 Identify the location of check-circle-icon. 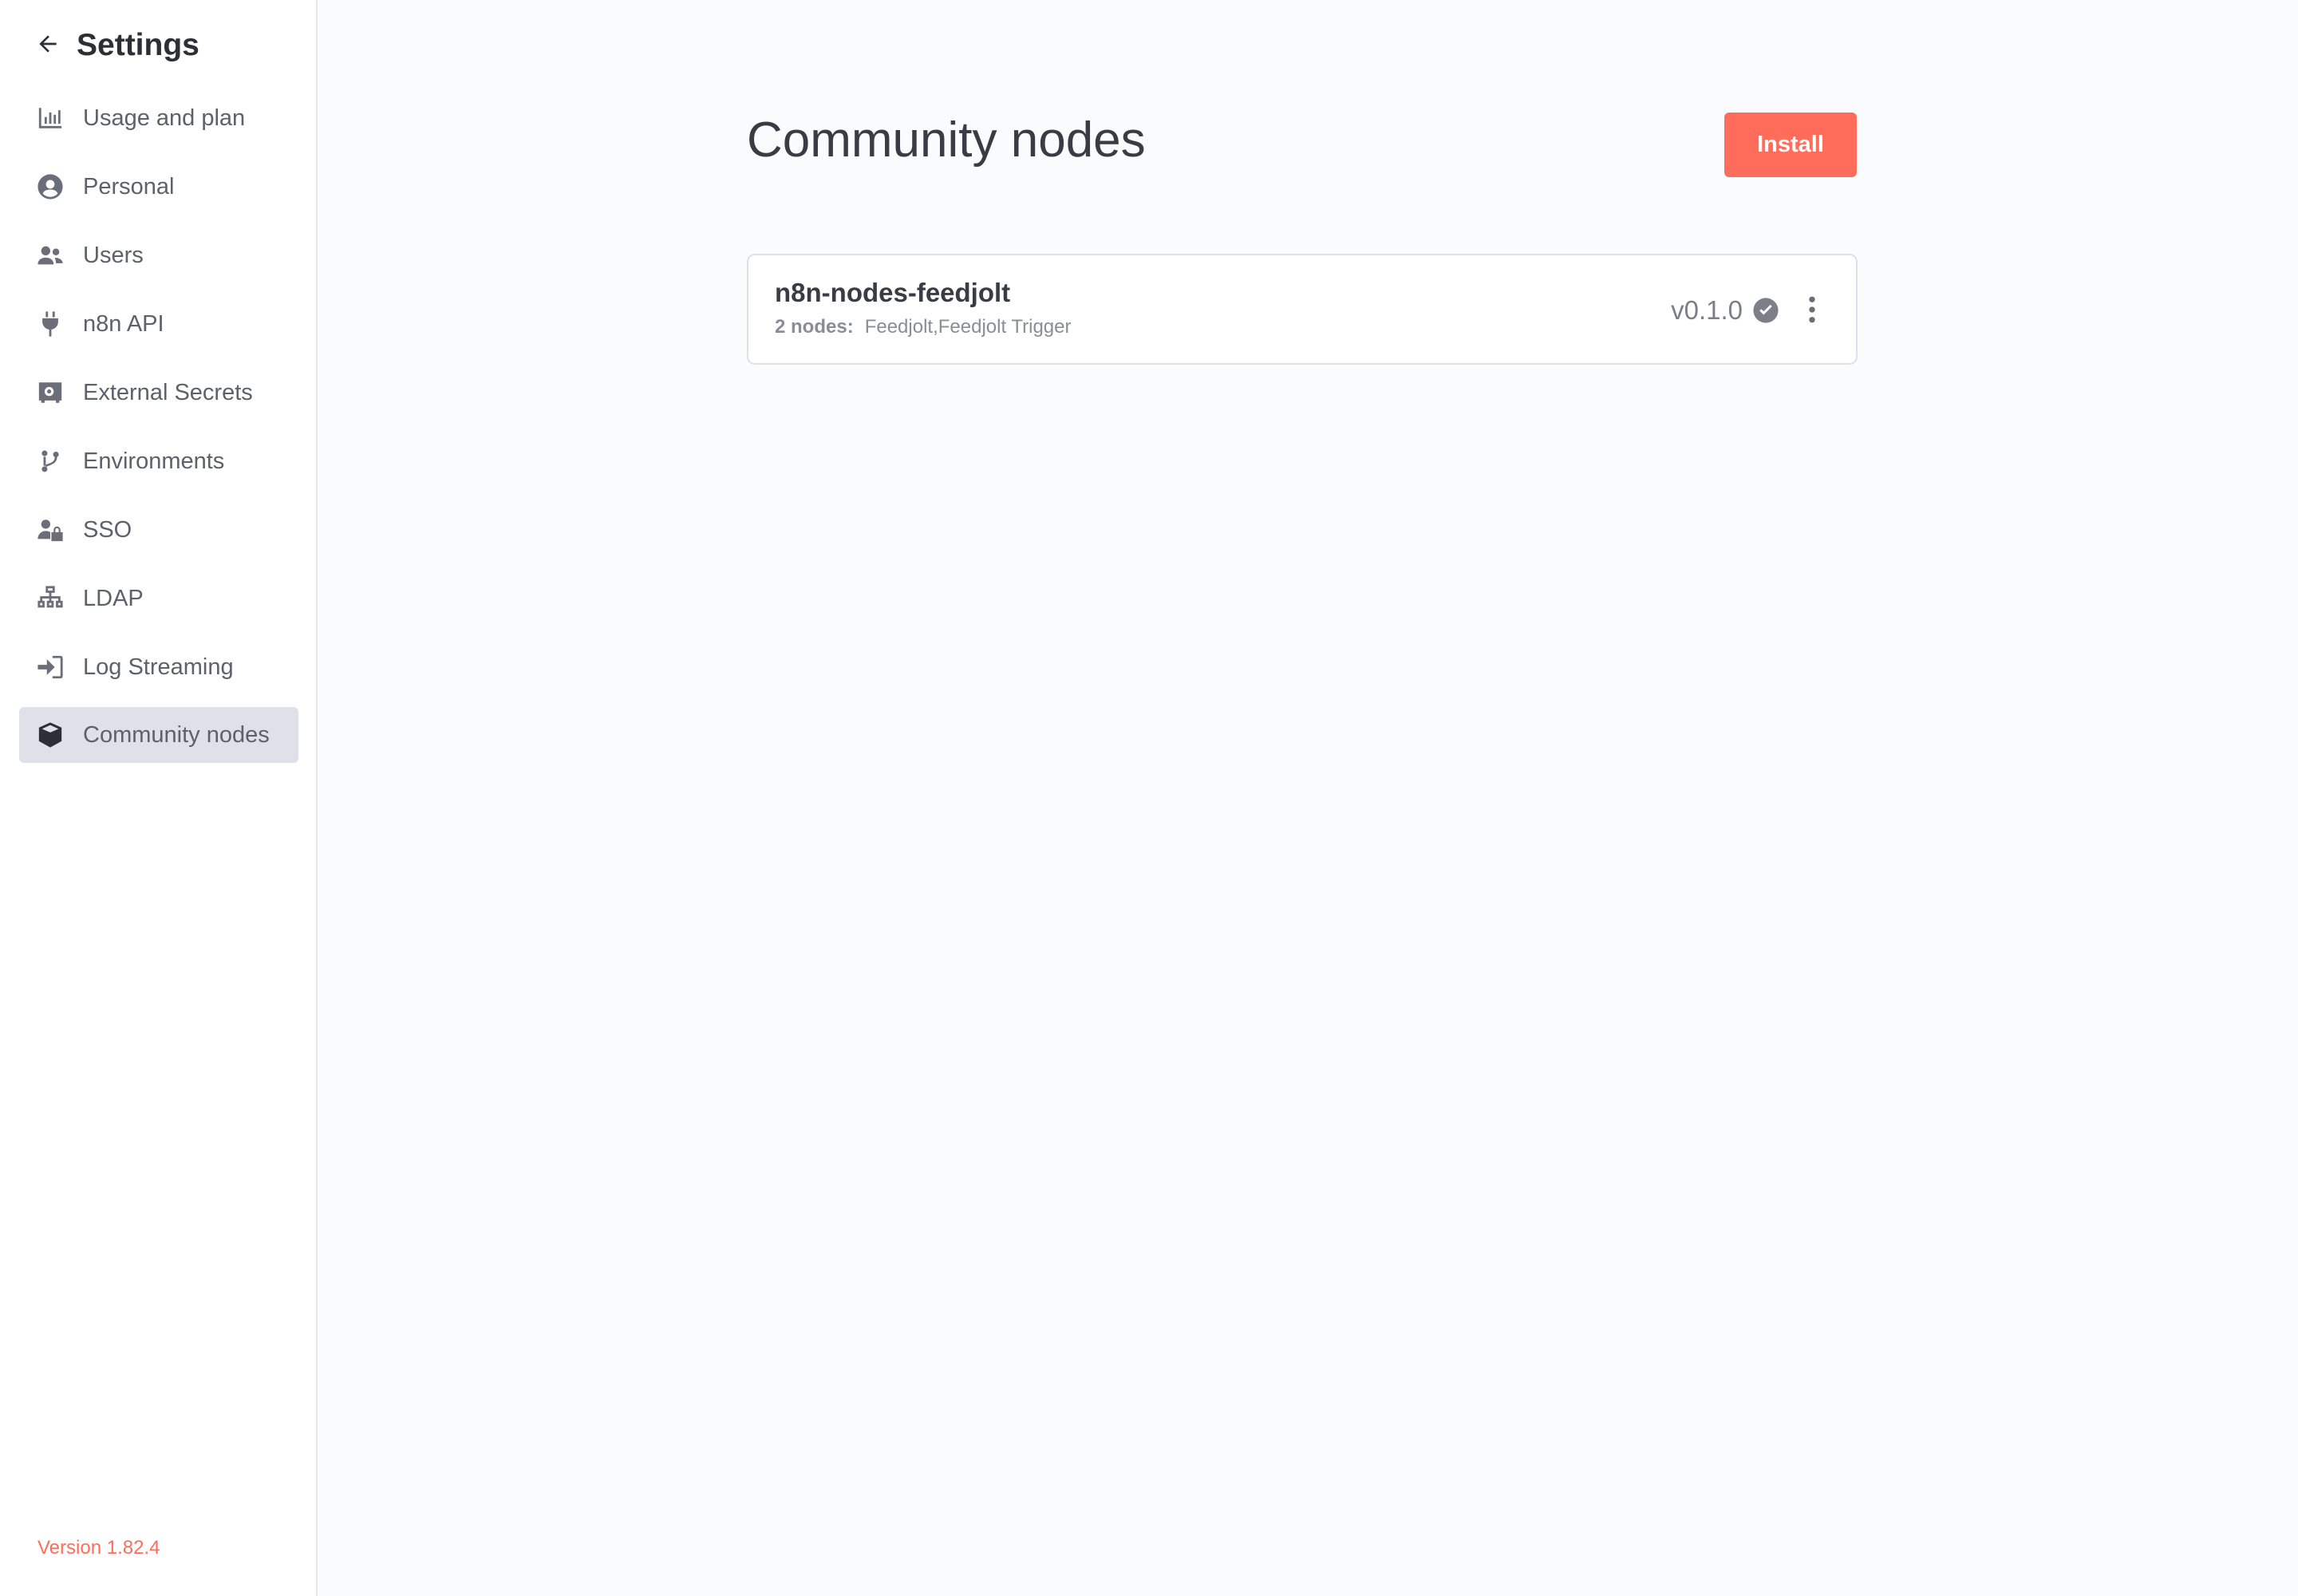
(1766, 310).